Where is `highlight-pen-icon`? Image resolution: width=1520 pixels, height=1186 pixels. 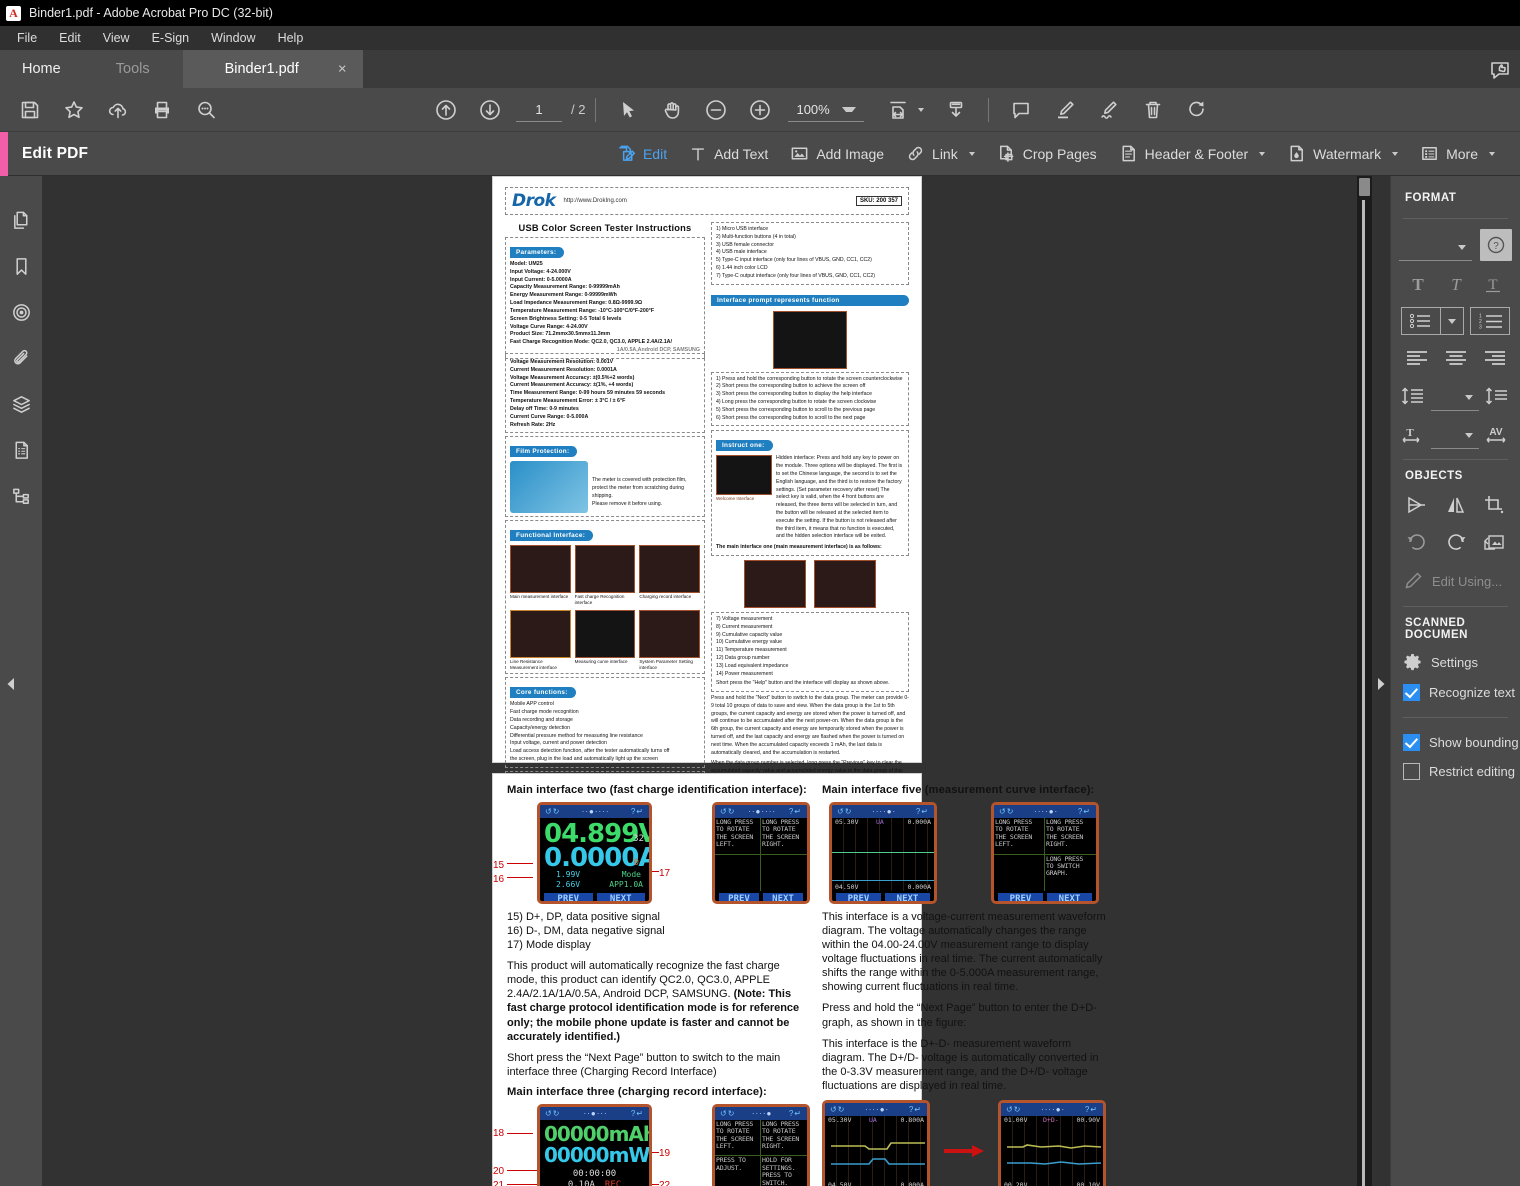
highlight-pen-icon is located at coordinates (1065, 110).